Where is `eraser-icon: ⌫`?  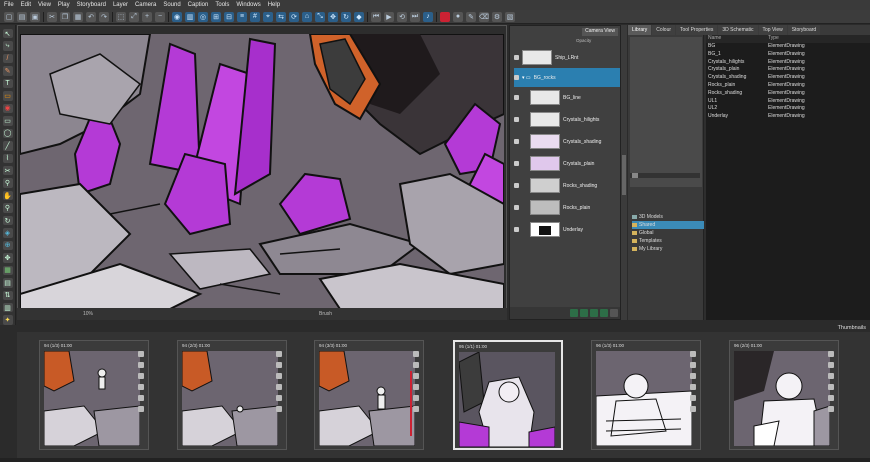
eraser-icon: ⌫ is located at coordinates (484, 16).